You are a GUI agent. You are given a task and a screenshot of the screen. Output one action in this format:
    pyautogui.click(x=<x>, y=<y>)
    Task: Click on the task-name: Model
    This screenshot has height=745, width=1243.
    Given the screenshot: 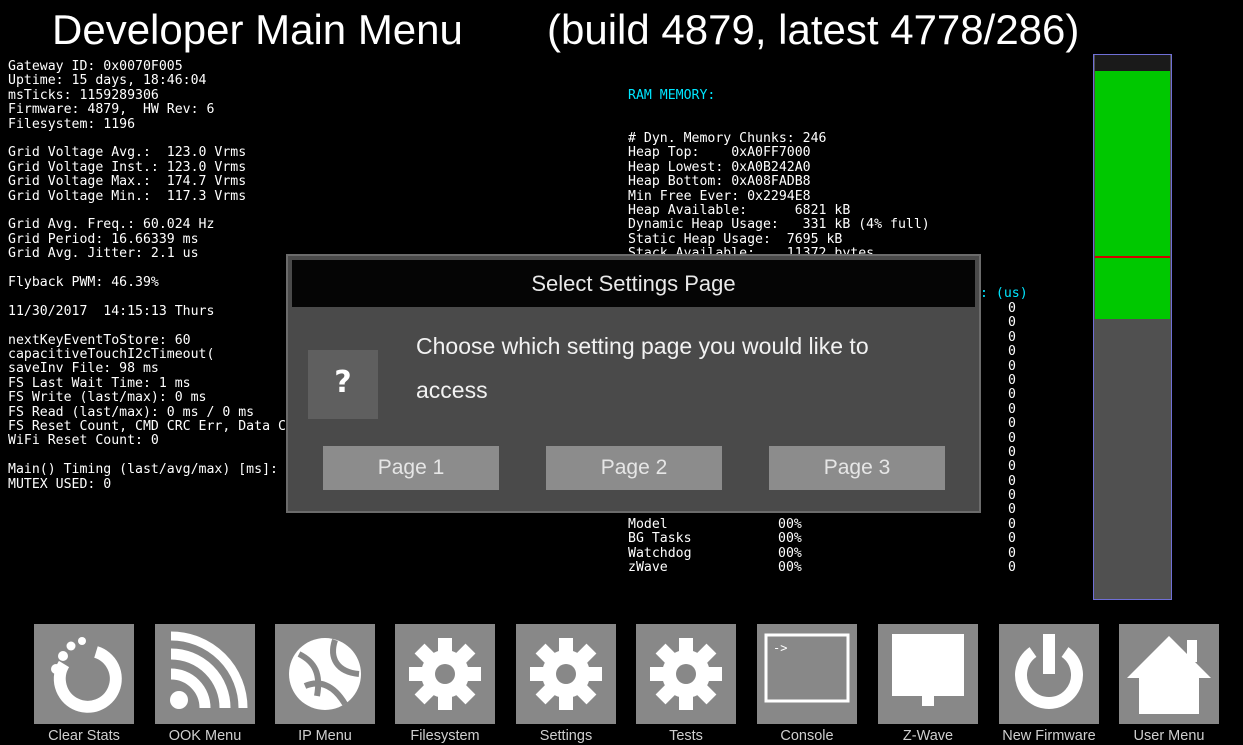 What is the action you would take?
    pyautogui.click(x=648, y=524)
    